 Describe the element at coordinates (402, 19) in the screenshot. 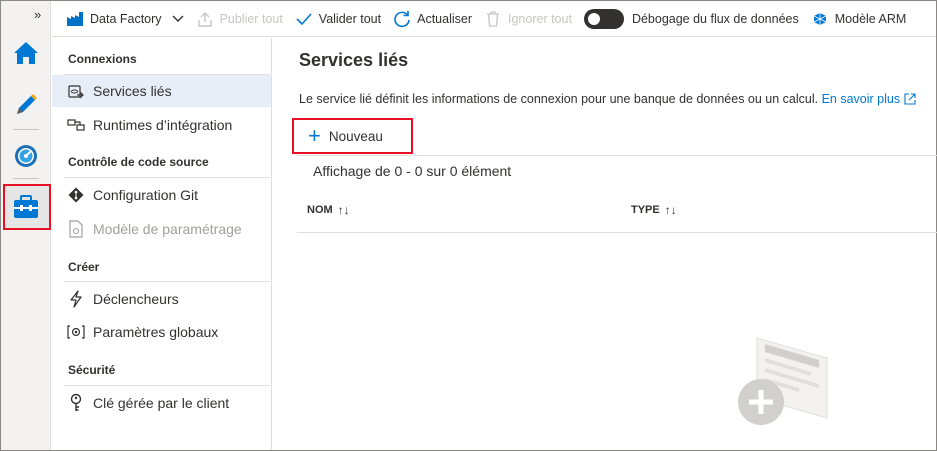

I see `refresh-icon` at that location.